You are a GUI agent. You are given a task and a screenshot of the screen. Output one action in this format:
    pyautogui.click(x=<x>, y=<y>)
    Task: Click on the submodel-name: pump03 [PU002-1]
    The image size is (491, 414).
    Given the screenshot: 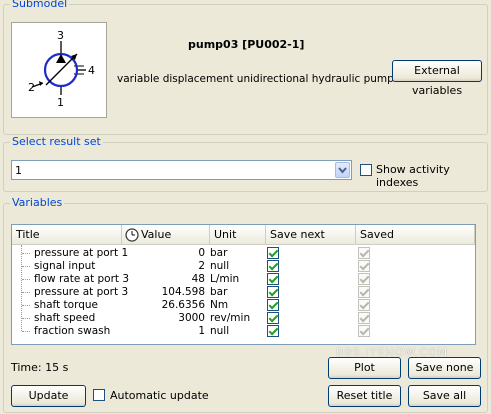 What is the action you would take?
    pyautogui.click(x=246, y=44)
    